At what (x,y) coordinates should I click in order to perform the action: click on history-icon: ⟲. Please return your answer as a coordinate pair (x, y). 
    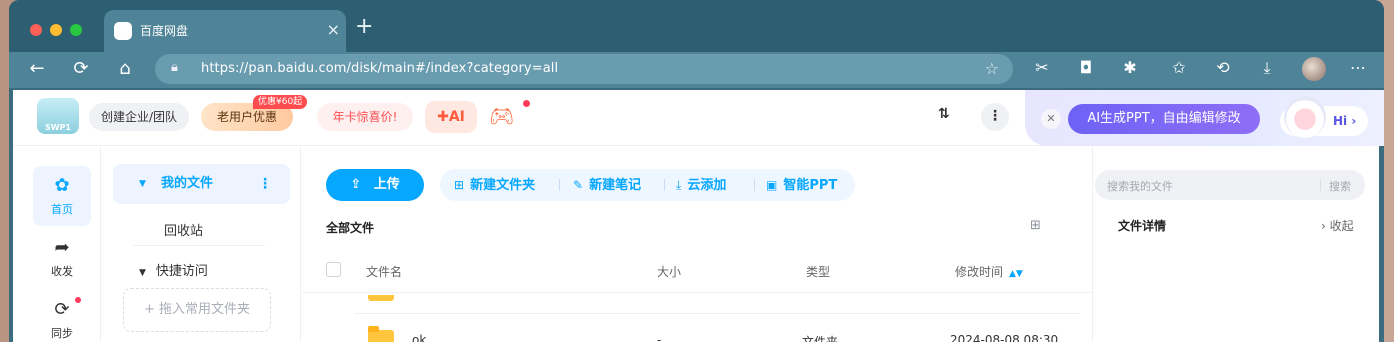
    Looking at the image, I should click on (1223, 67).